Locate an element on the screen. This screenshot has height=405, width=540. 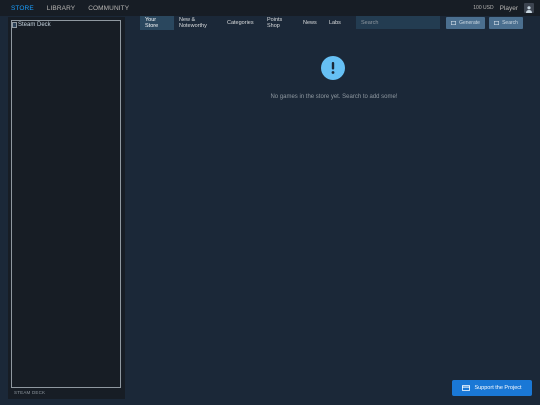
tab-new-noteworthy: New & Noteworthy is located at coordinates (198, 23).